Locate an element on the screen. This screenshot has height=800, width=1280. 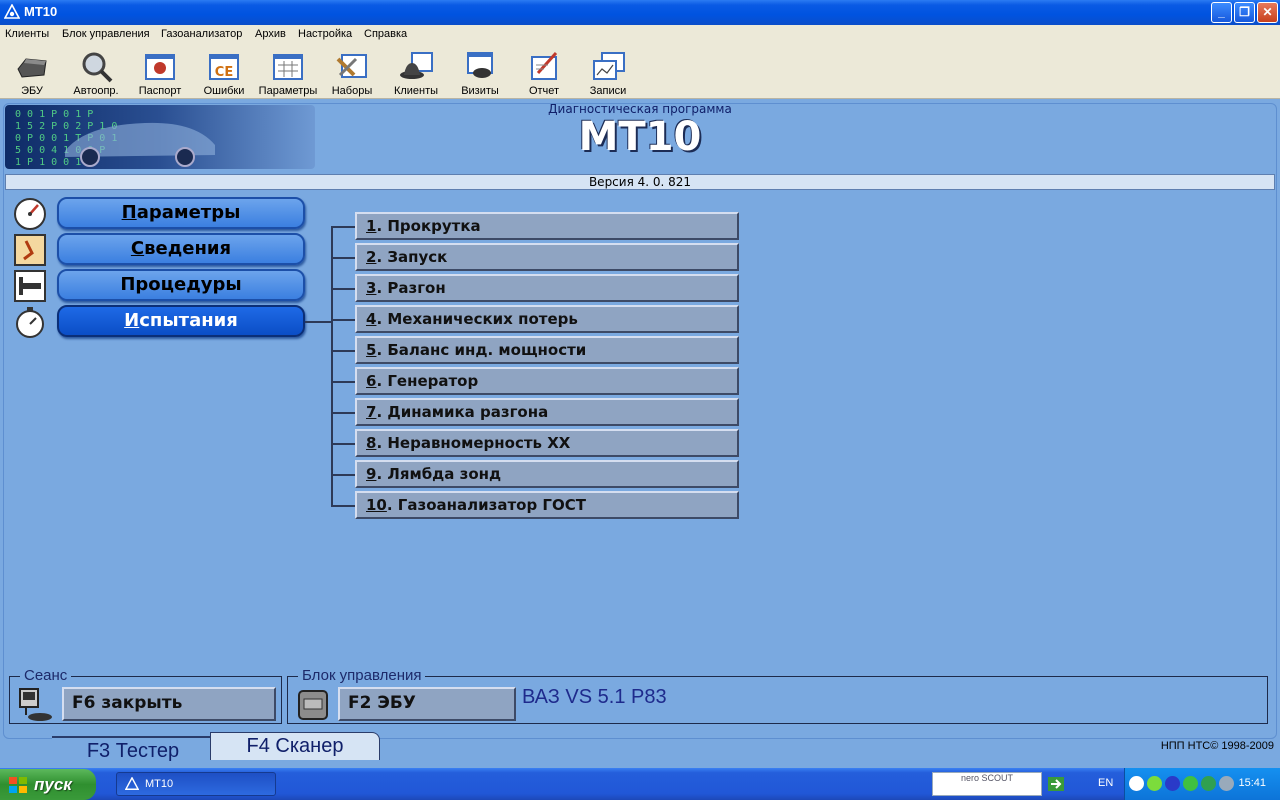
menu-label: спытания is located at coordinates (188, 320).